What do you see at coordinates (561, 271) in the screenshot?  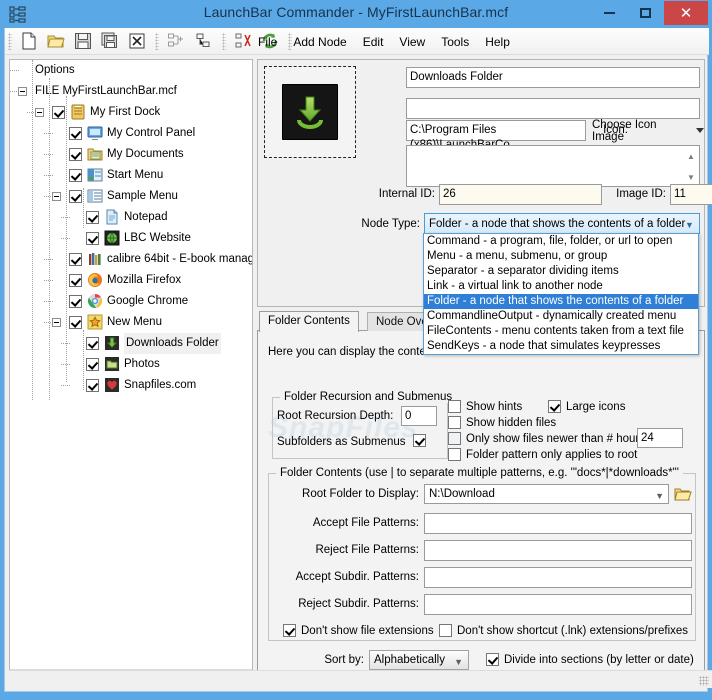 I see `node-type-option-2: Separator - a separator dividing items` at bounding box center [561, 271].